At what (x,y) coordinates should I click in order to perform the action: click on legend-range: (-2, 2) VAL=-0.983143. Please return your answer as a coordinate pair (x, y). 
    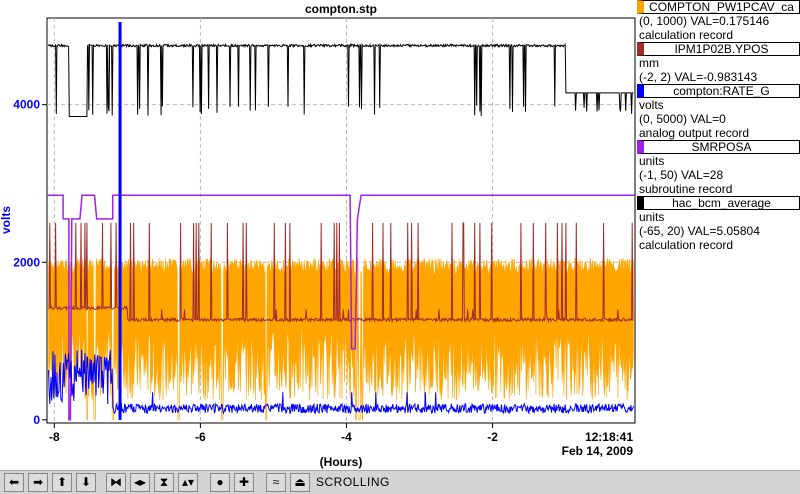
    Looking at the image, I should click on (698, 77).